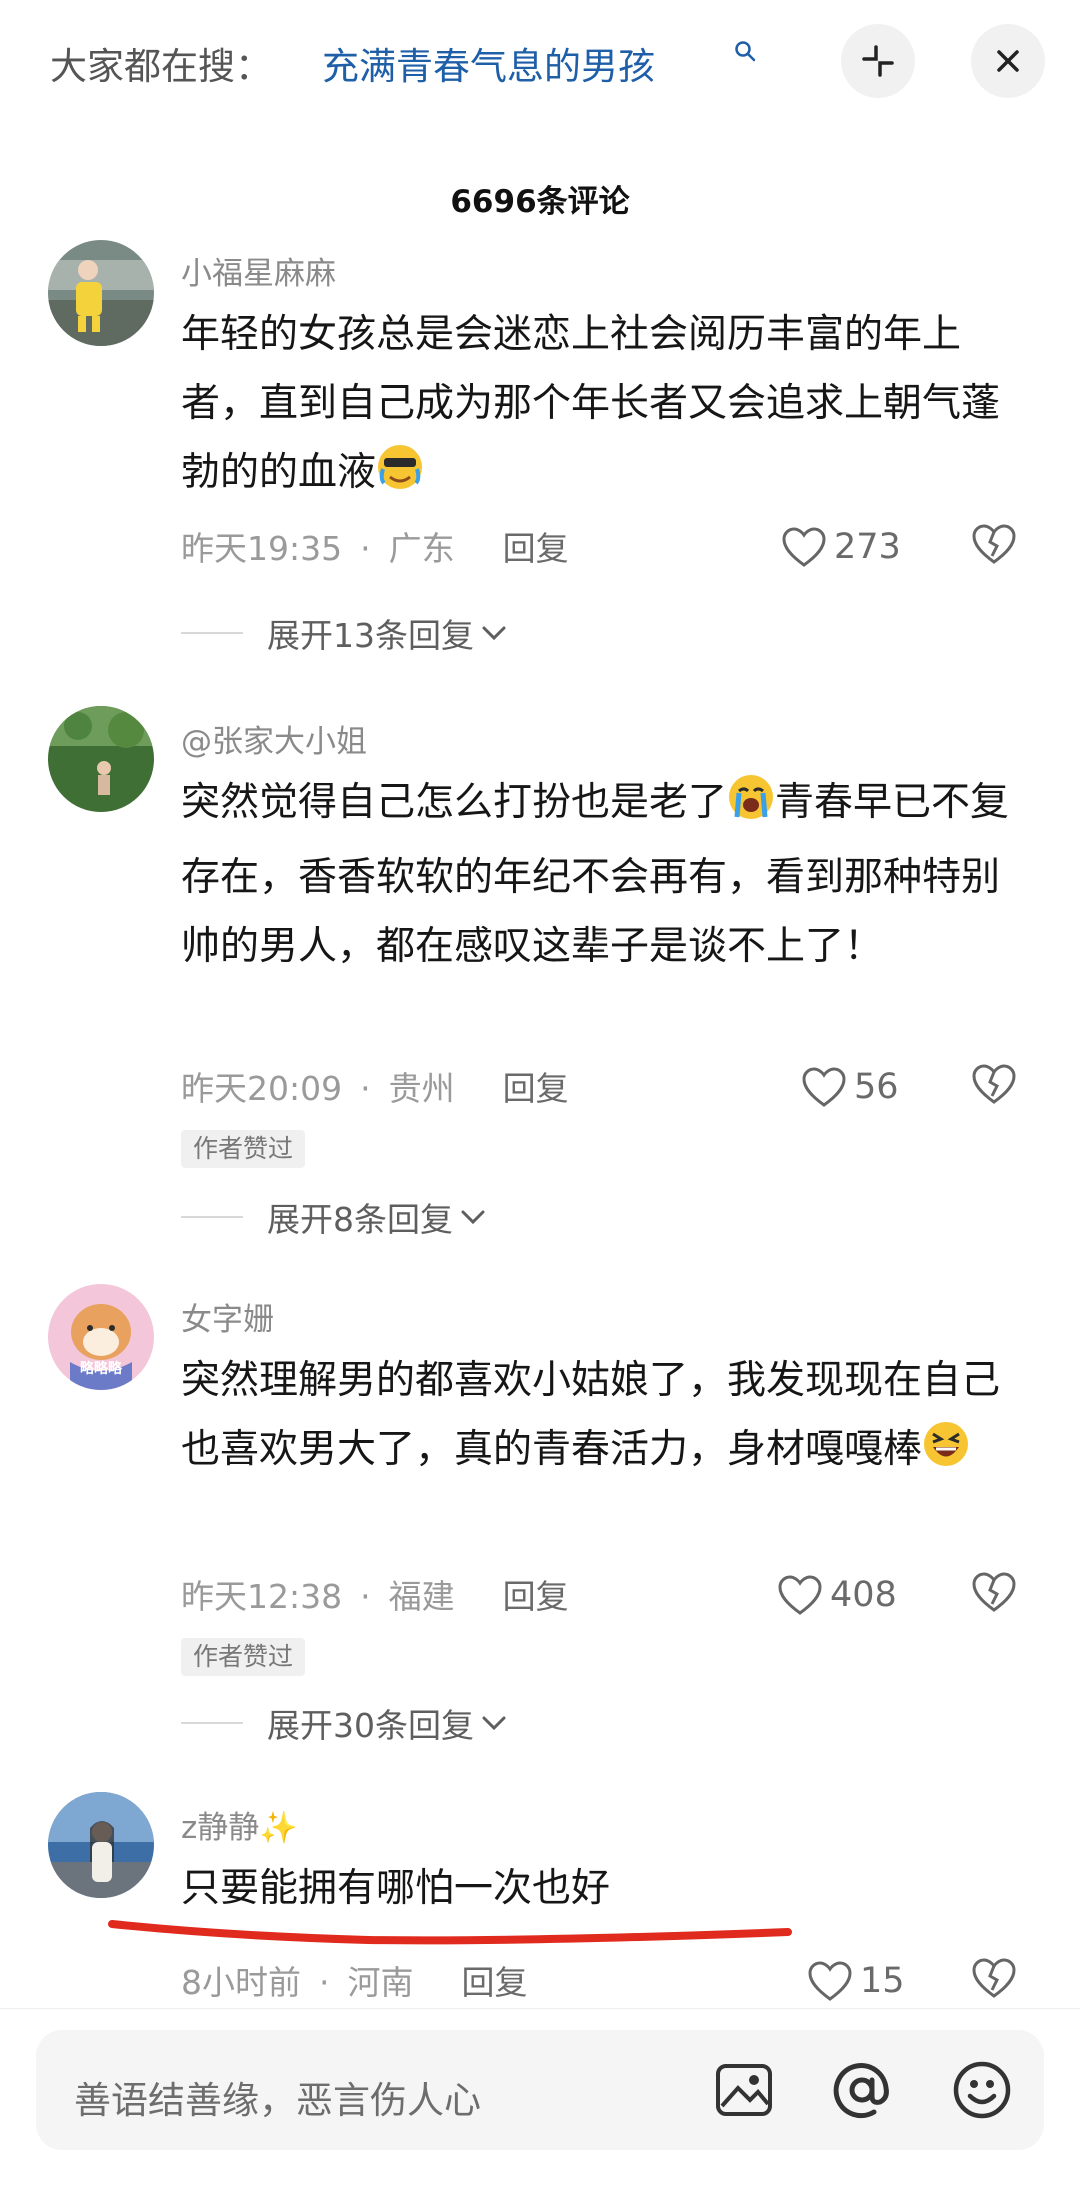  I want to click on comment-username: z静静✨, so click(239, 1824).